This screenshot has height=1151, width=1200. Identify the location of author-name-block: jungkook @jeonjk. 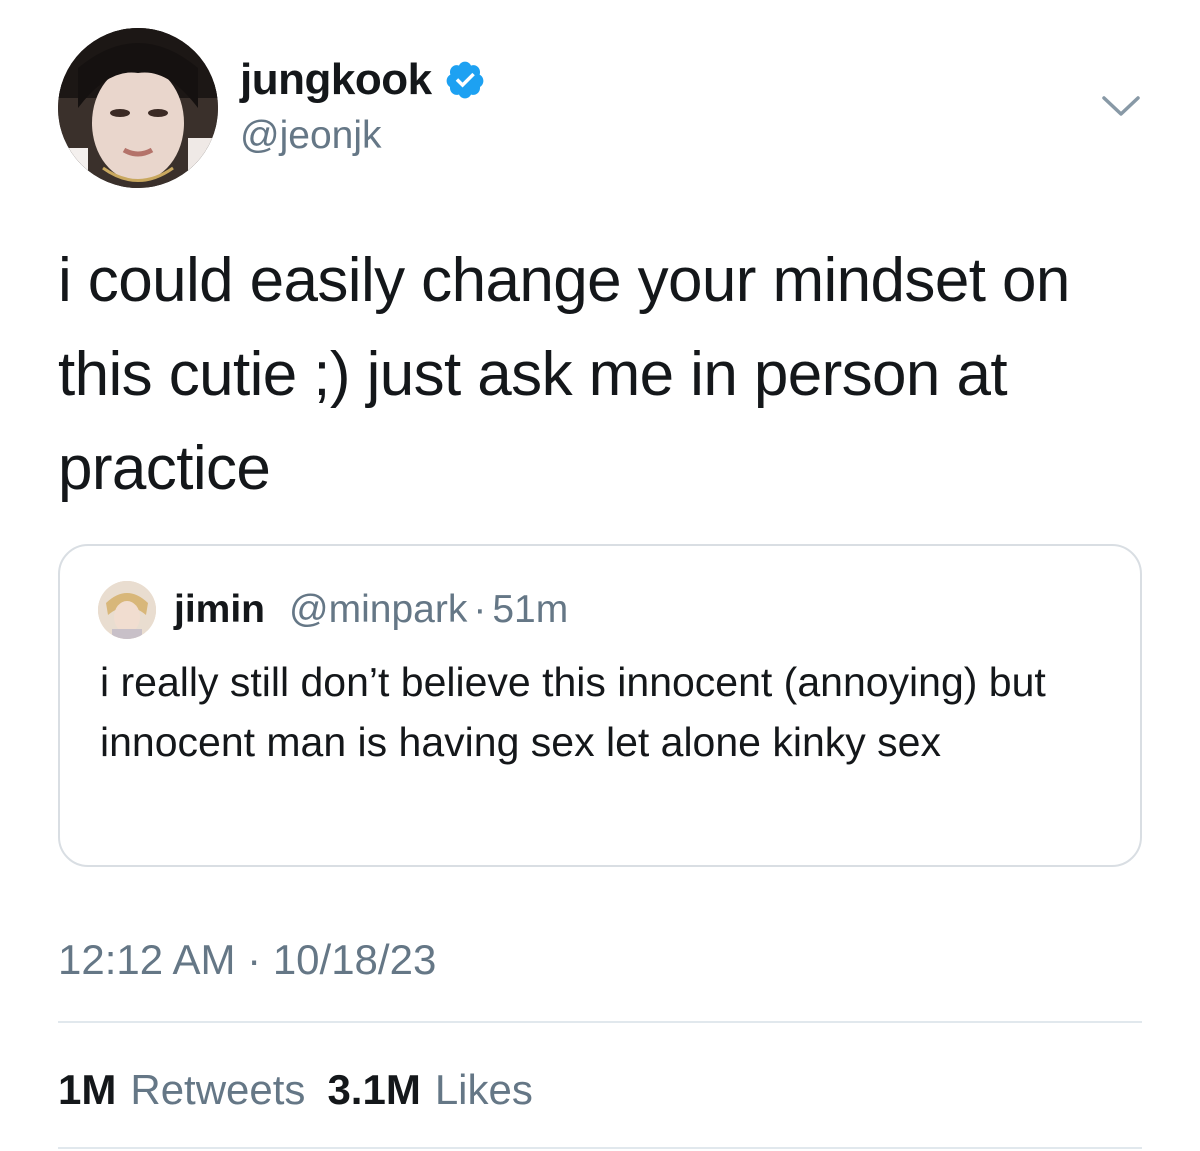
(363, 107).